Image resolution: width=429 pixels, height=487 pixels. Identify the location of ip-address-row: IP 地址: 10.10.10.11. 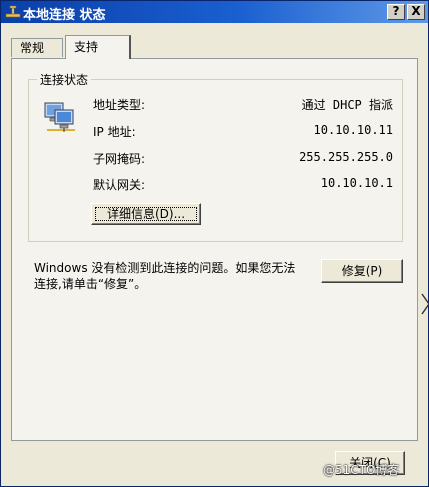
(243, 131).